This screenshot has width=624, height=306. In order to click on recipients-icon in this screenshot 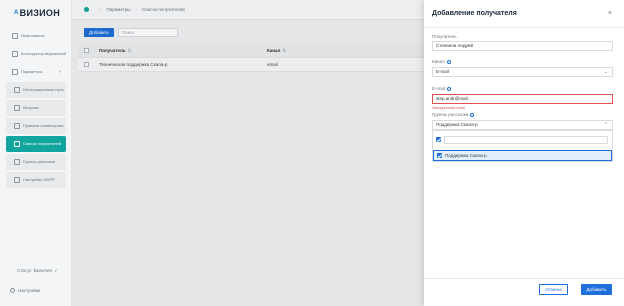, I will do `click(17, 144)`.